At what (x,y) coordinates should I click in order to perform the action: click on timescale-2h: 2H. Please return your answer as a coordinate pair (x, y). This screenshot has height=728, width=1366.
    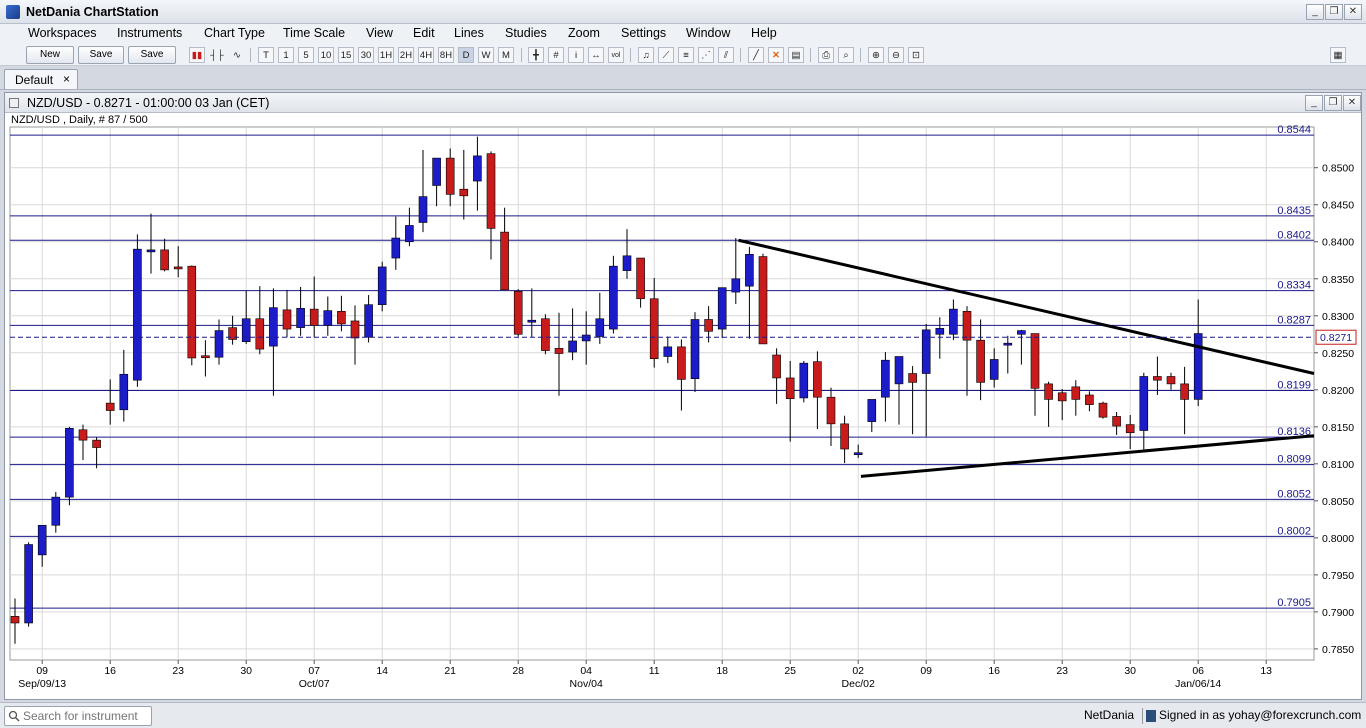
    Looking at the image, I should click on (406, 55).